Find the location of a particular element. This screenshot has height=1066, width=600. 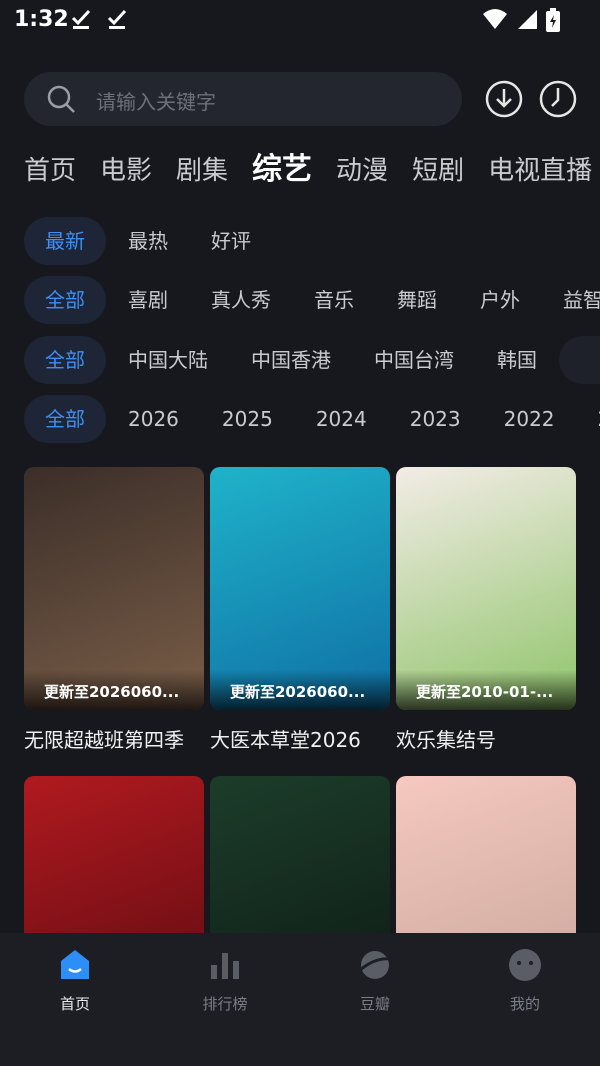

genre-chip: 舞蹈 is located at coordinates (417, 300).